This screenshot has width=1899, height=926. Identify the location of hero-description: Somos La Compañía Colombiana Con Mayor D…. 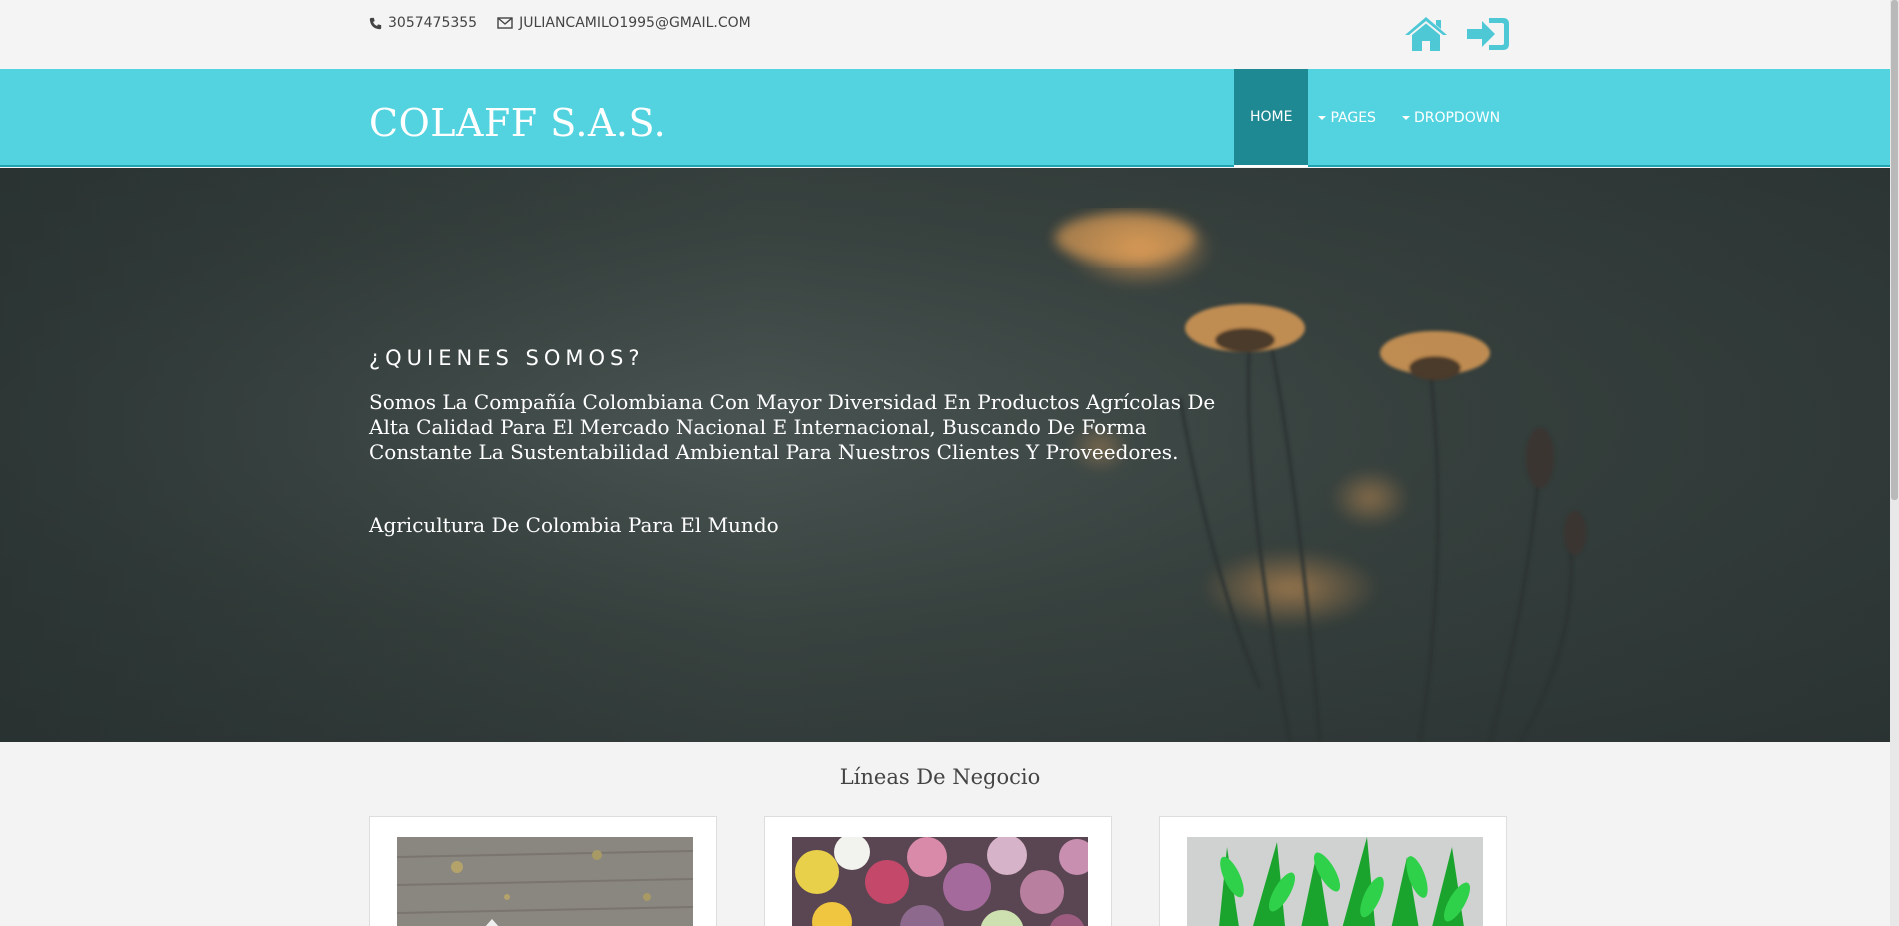
(792, 427).